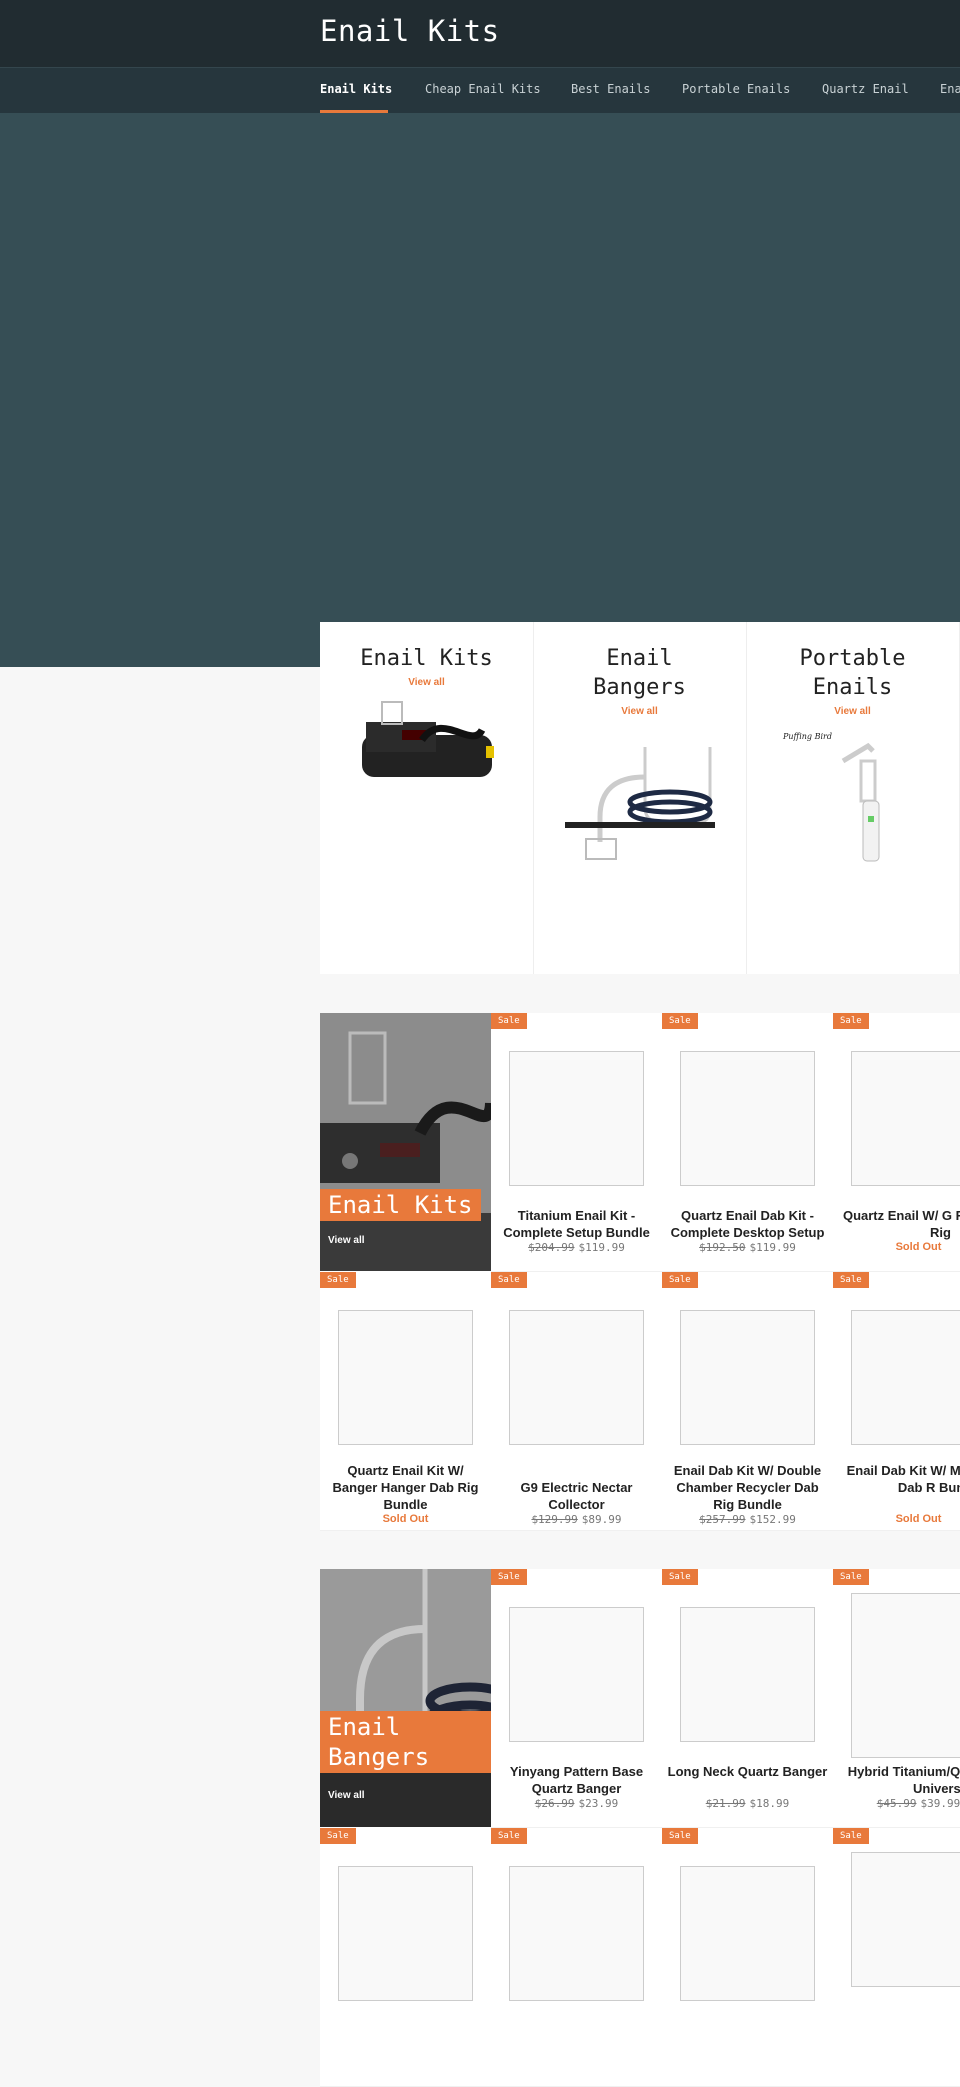 The height and width of the screenshot is (2087, 960). What do you see at coordinates (726, 1803) in the screenshot?
I see `original-price: $21.99` at bounding box center [726, 1803].